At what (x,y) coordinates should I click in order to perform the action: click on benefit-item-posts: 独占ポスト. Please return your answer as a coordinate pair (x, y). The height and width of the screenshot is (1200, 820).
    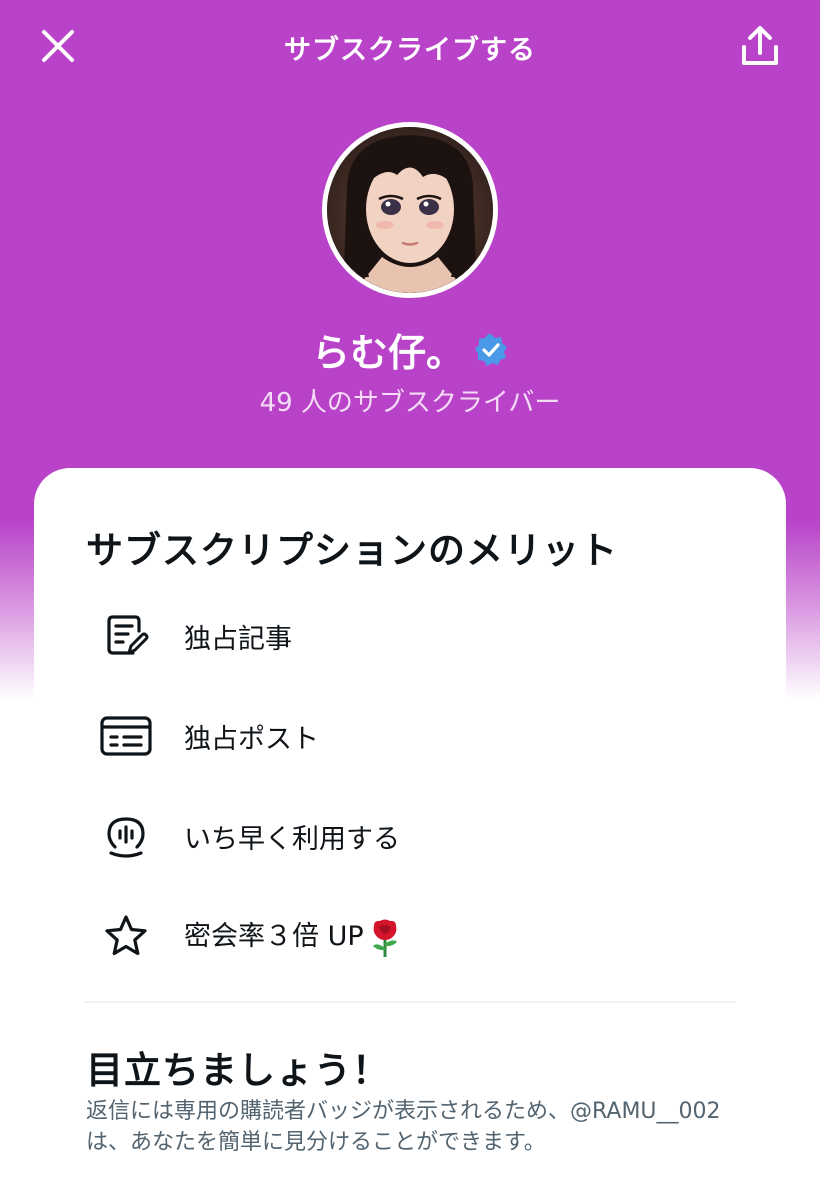
    Looking at the image, I should click on (410, 736).